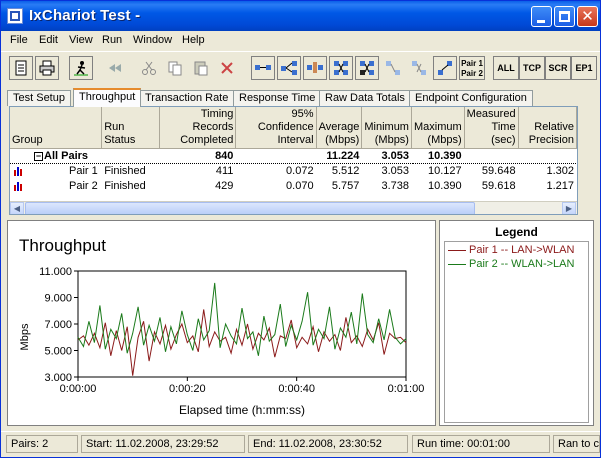 The height and width of the screenshot is (458, 601). I want to click on horizontal-scrollbar: ◀ ▶, so click(293, 207).